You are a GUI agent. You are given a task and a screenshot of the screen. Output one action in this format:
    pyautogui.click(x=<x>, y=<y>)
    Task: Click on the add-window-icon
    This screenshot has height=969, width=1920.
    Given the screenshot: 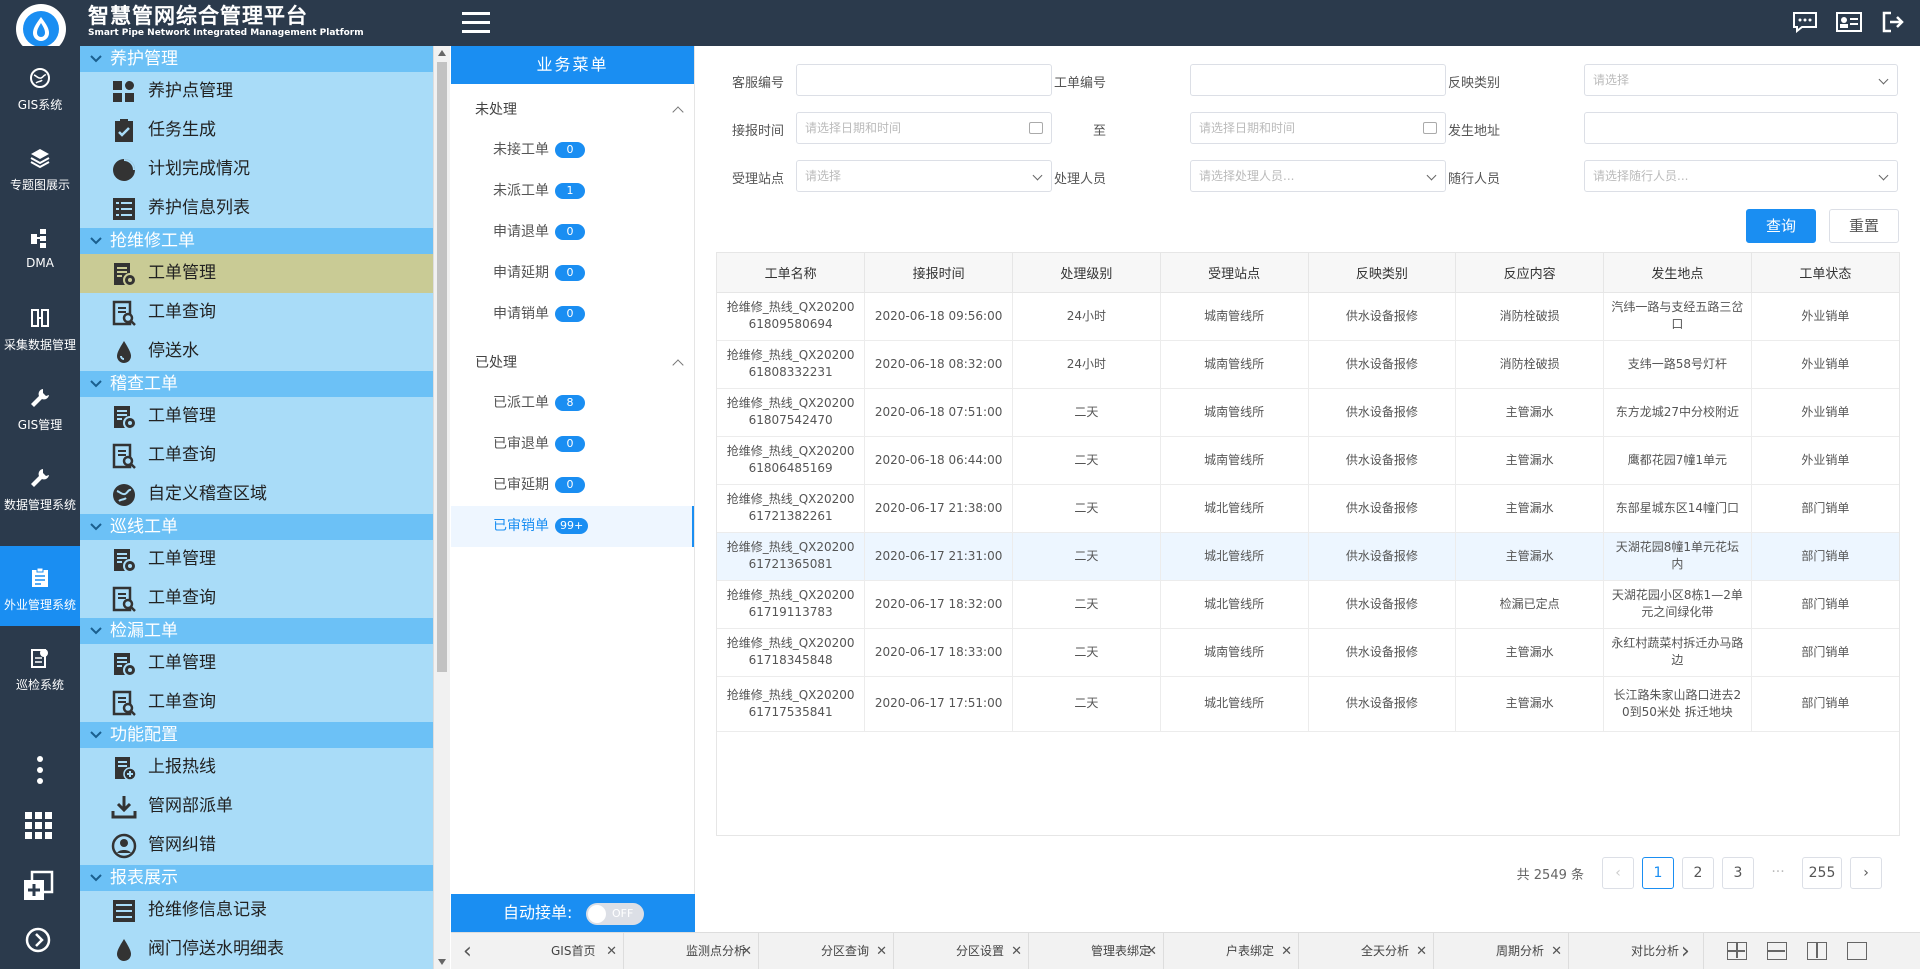 What is the action you would take?
    pyautogui.click(x=40, y=886)
    